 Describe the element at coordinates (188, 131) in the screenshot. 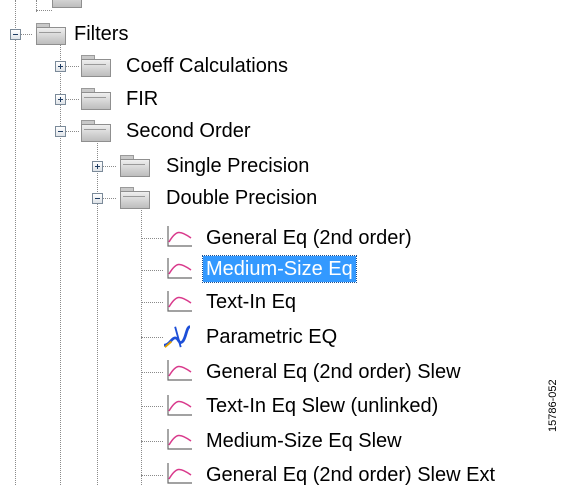

I see `tree-node-second-order: Second Order` at that location.